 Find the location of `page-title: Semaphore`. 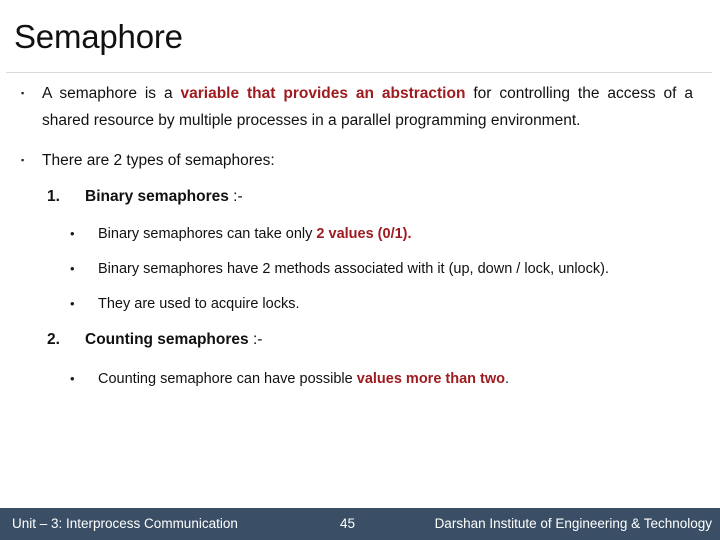

page-title: Semaphore is located at coordinates (98, 36).